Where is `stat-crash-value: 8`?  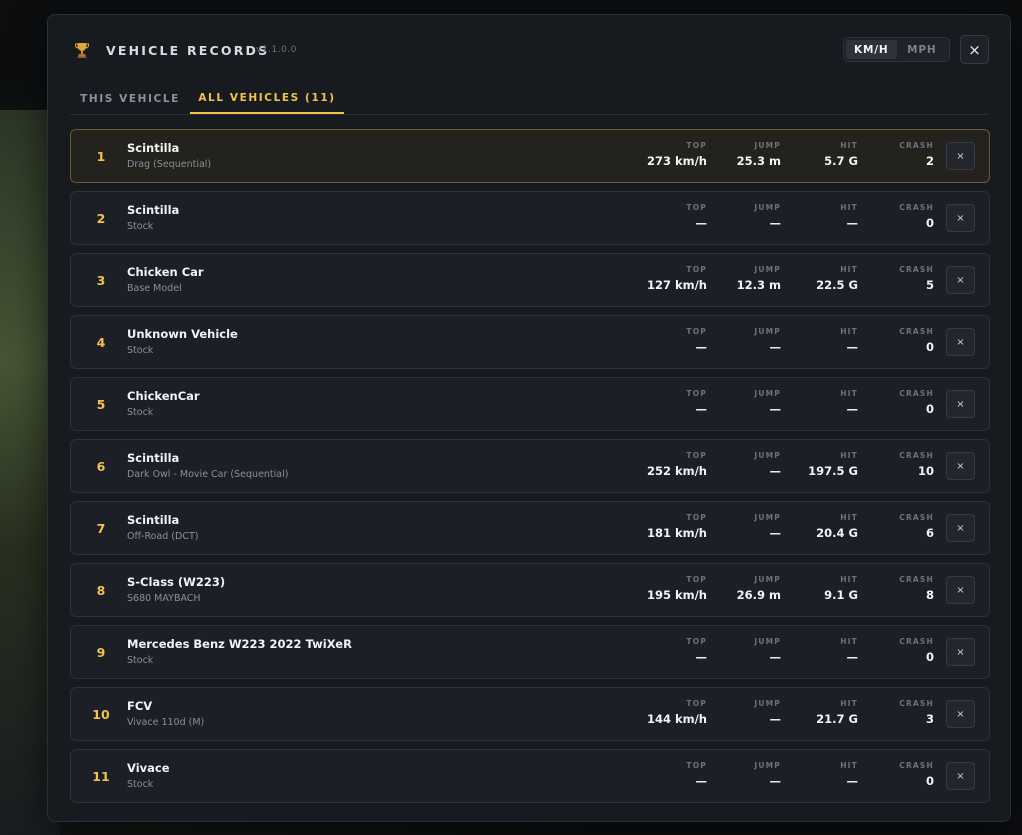 stat-crash-value: 8 is located at coordinates (929, 595).